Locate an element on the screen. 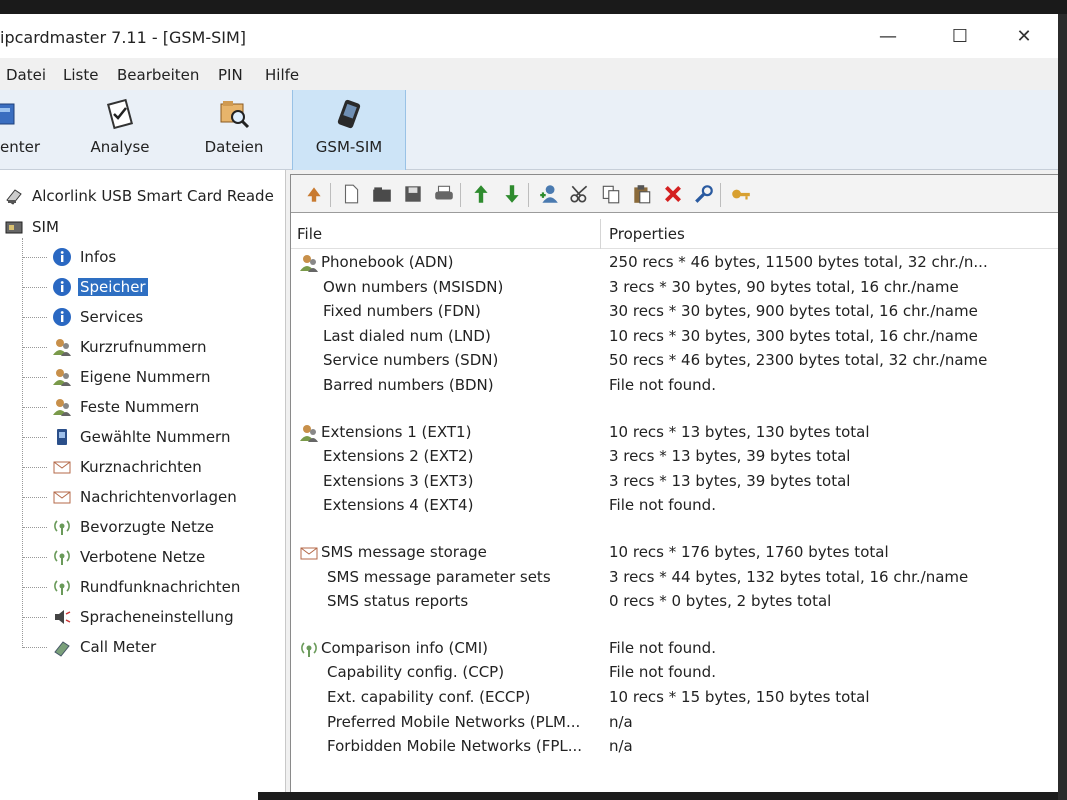  close-button: ✕ is located at coordinates (1024, 37).